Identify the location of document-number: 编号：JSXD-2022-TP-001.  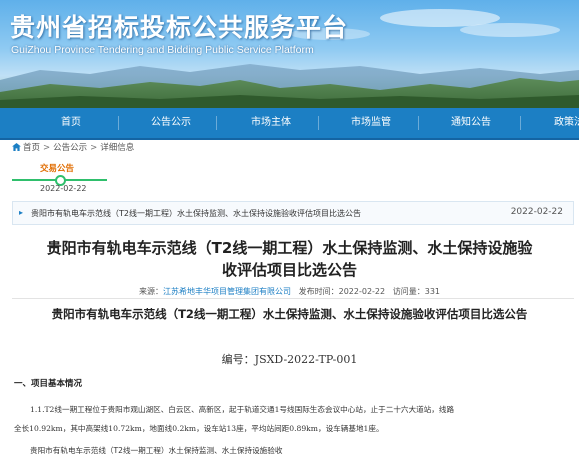
(289, 359).